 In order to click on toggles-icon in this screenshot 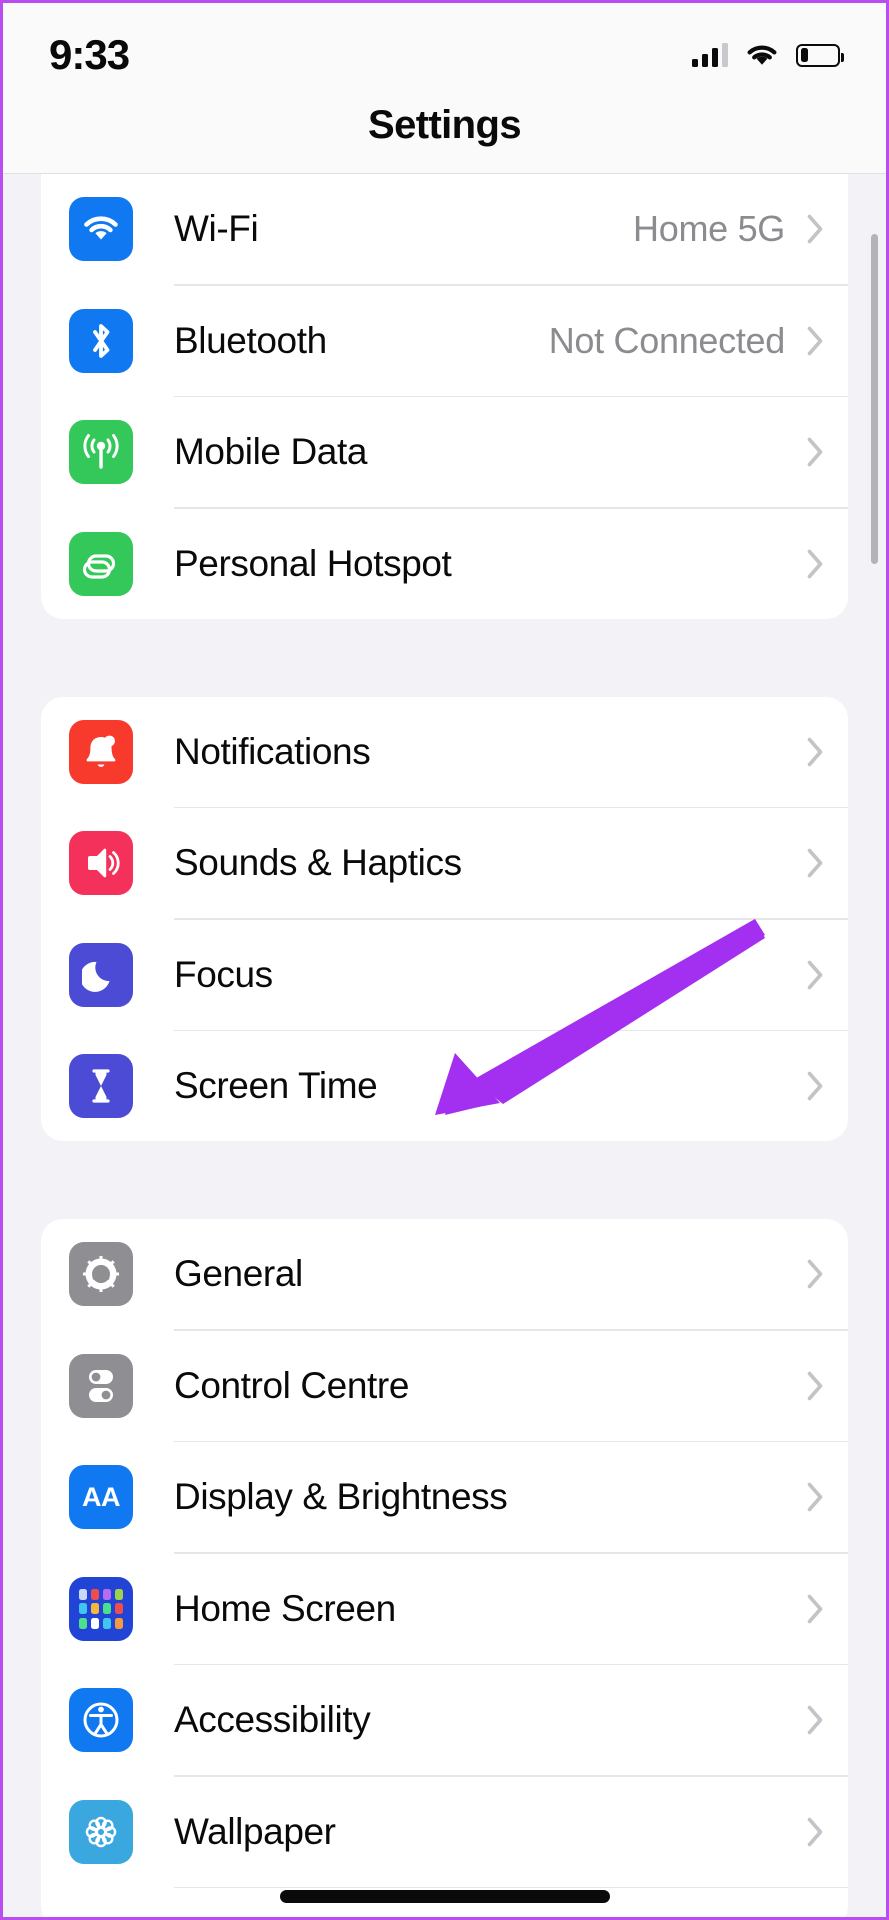, I will do `click(101, 1385)`.